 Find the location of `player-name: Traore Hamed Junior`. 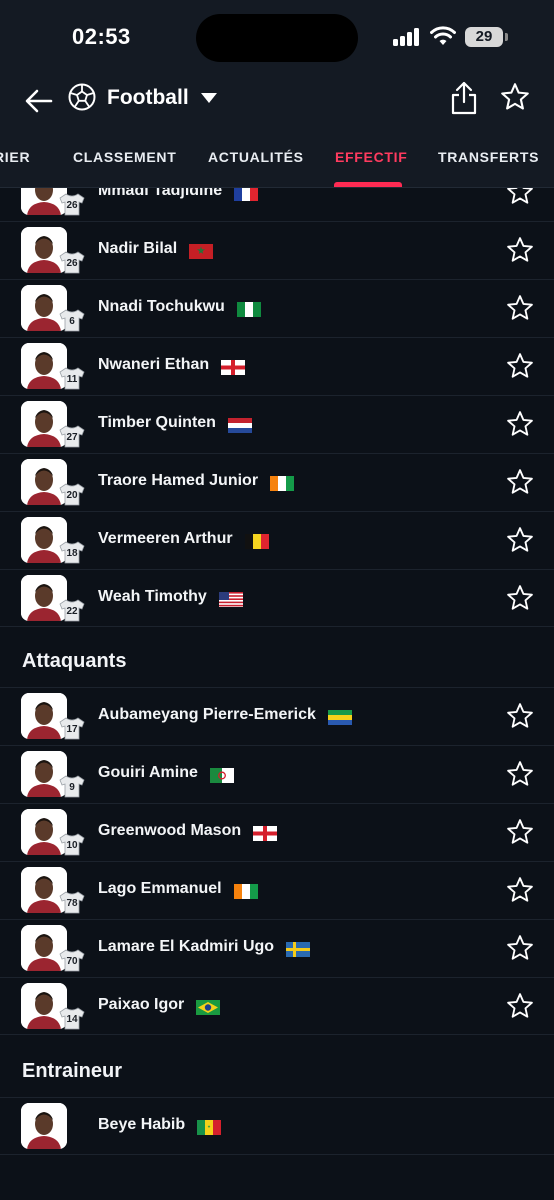

player-name: Traore Hamed Junior is located at coordinates (178, 480).